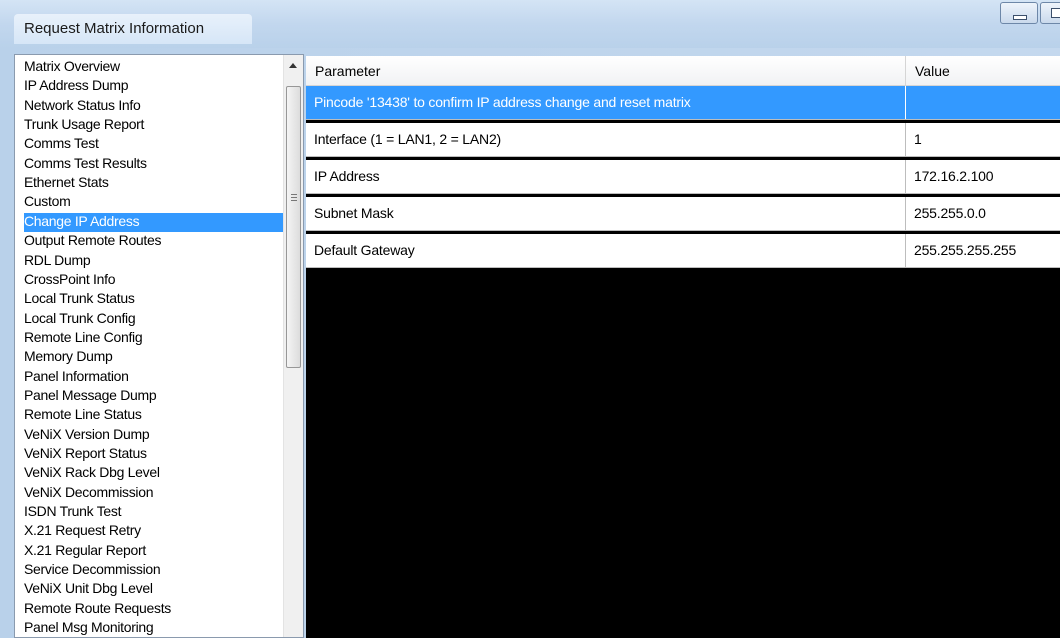 The height and width of the screenshot is (638, 1060). I want to click on value-cell, so click(982, 102).